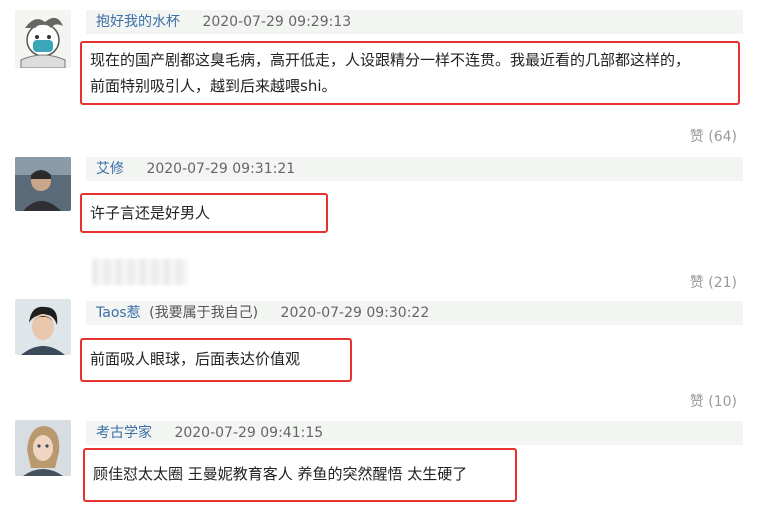 The image size is (765, 528). What do you see at coordinates (713, 401) in the screenshot?
I see `like-button: 赞 (10)` at bounding box center [713, 401].